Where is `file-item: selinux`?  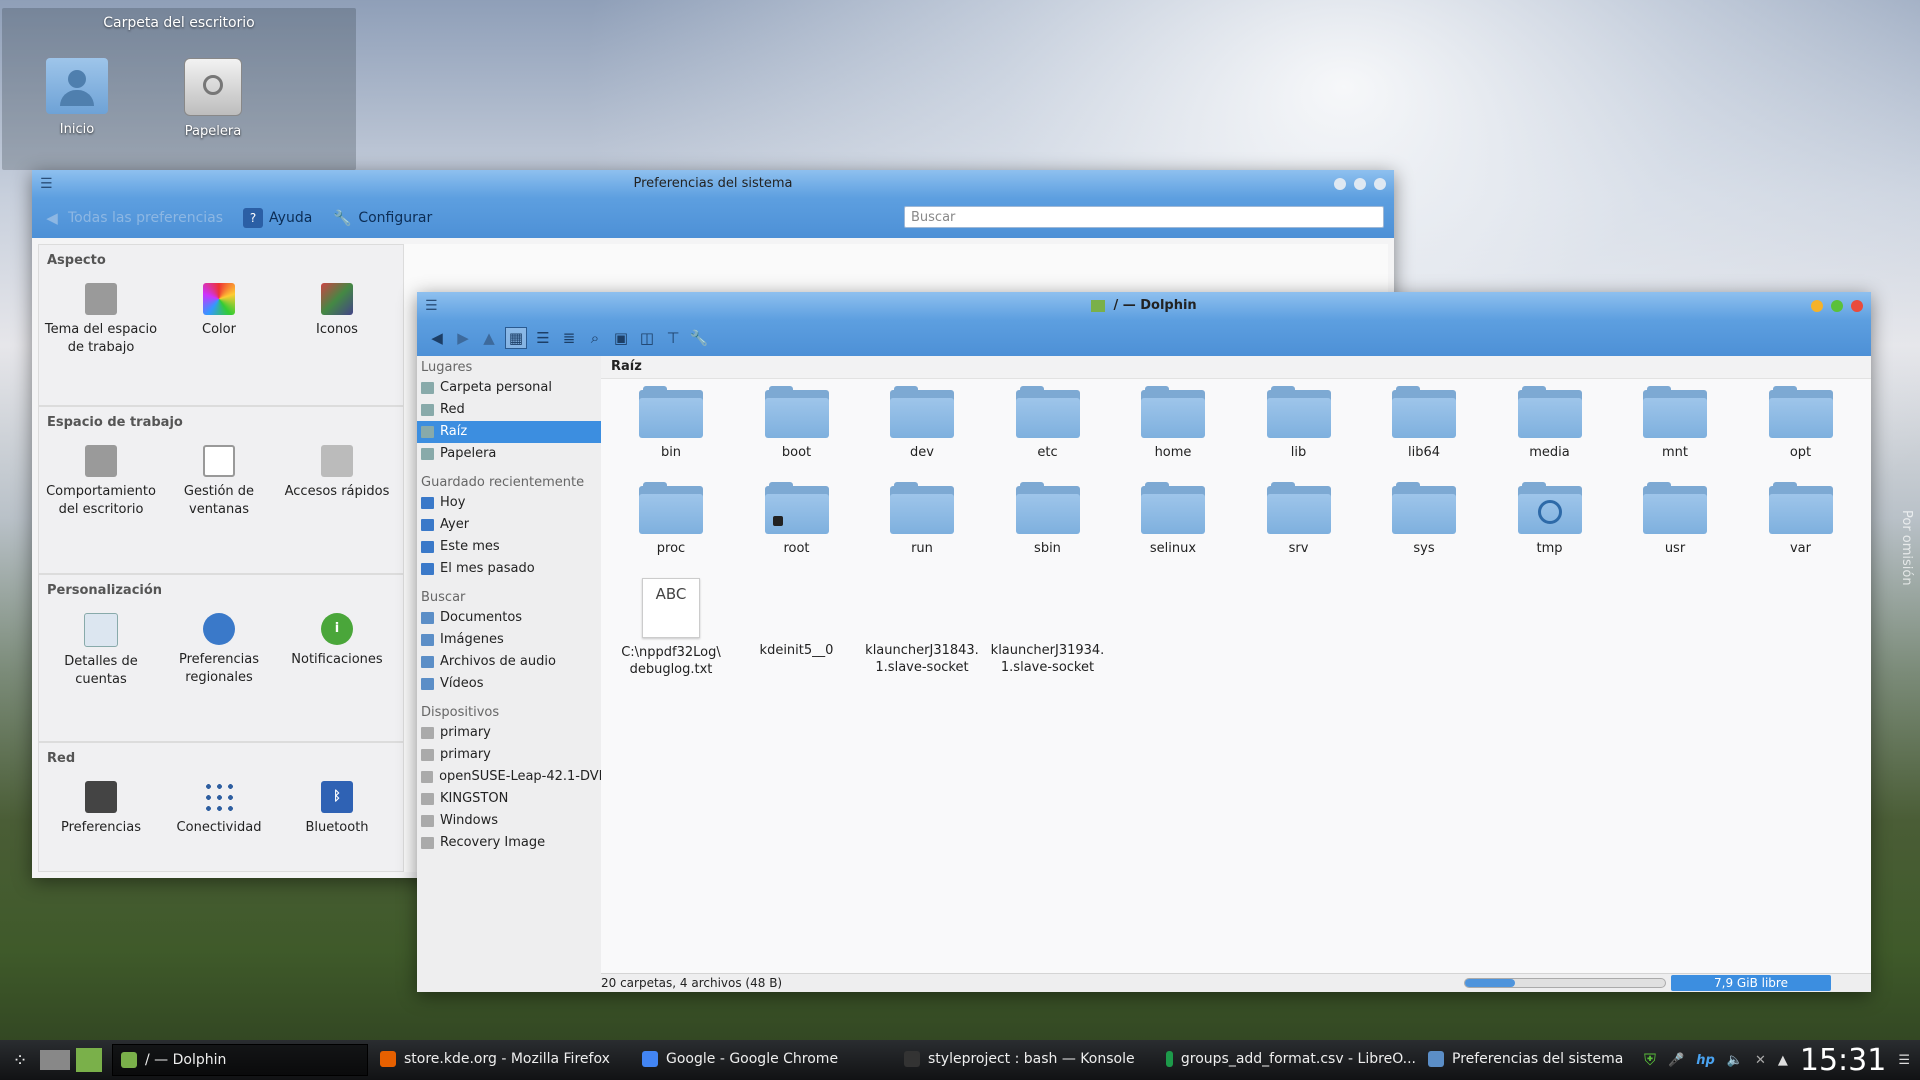
file-item: selinux is located at coordinates (1173, 519).